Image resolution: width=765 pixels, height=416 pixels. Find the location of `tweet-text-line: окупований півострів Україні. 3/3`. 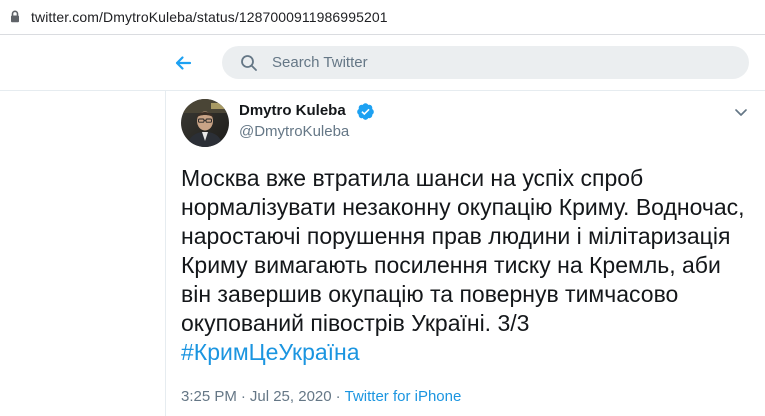

tweet-text-line: окупований півострів Україні. 3/3 is located at coordinates (355, 323).